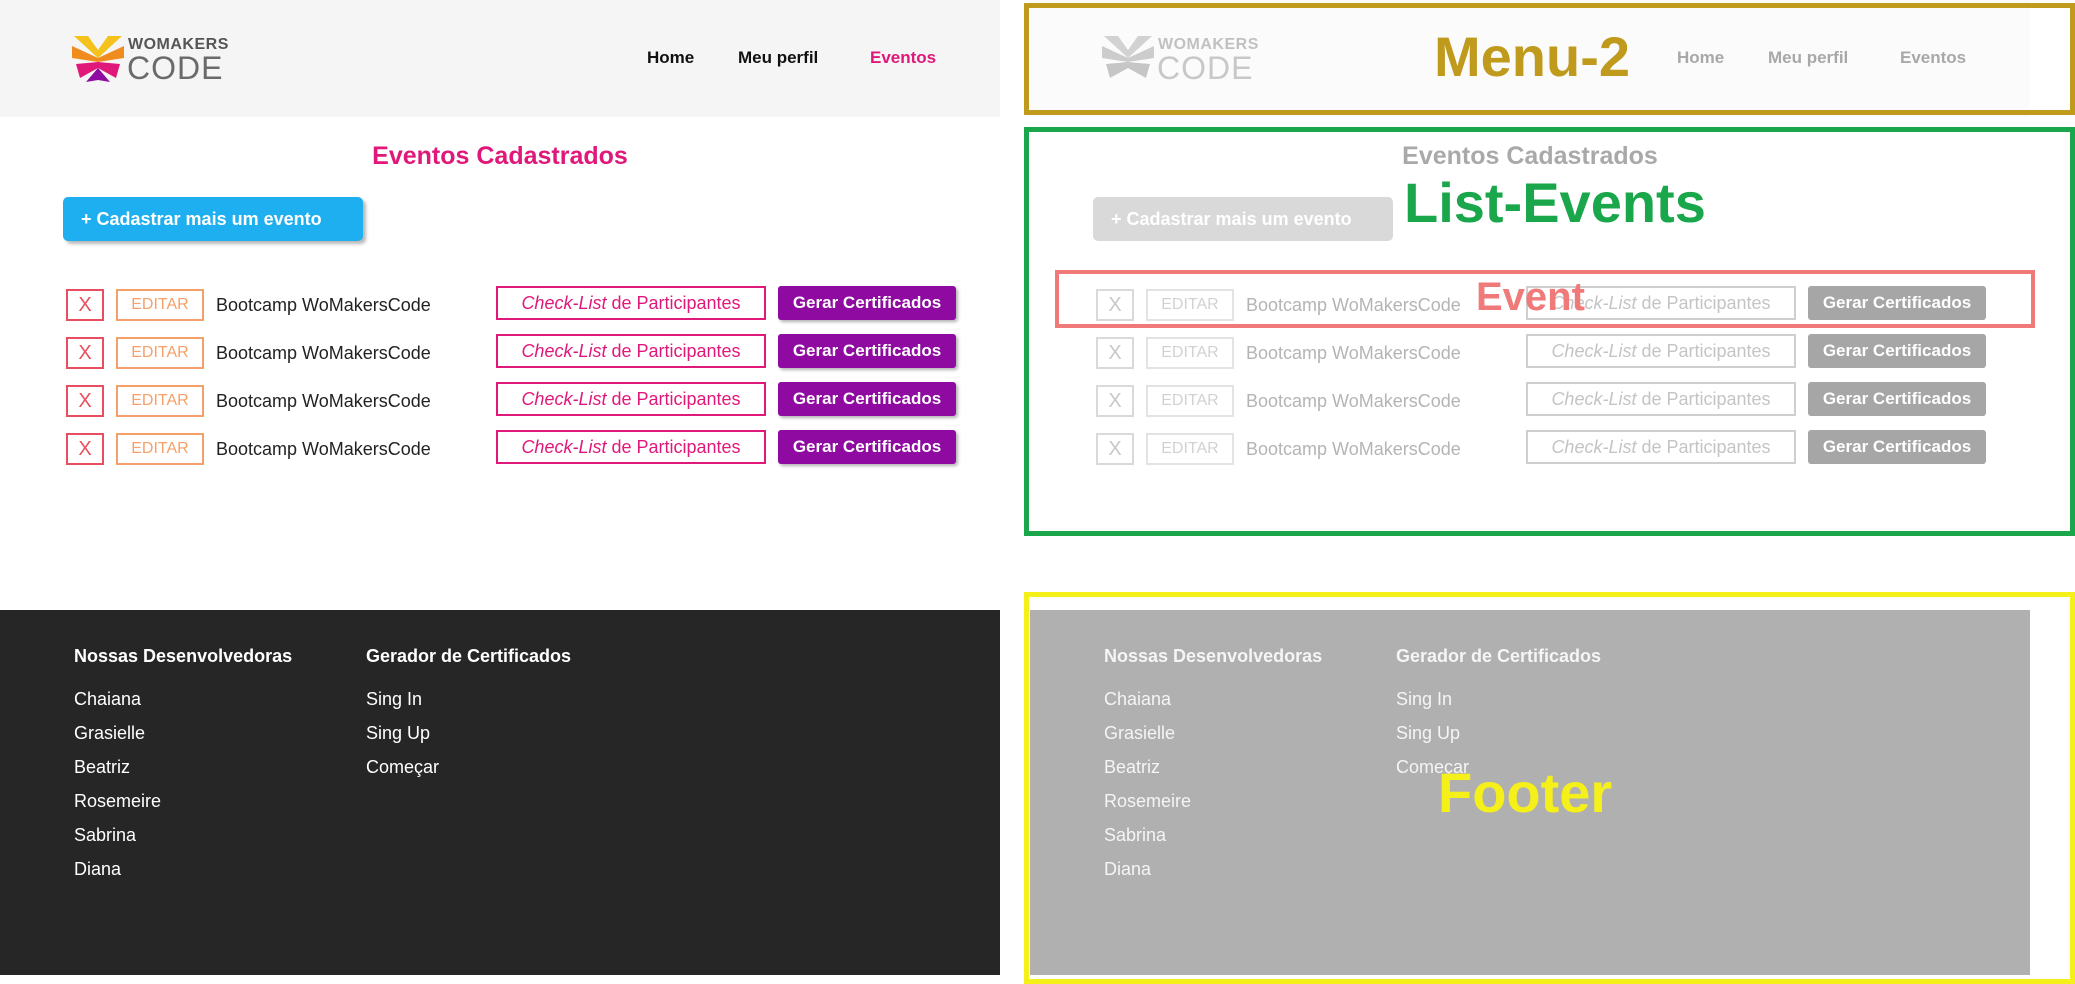 The image size is (2075, 984). I want to click on nav-eventos: Eventos, so click(903, 58).